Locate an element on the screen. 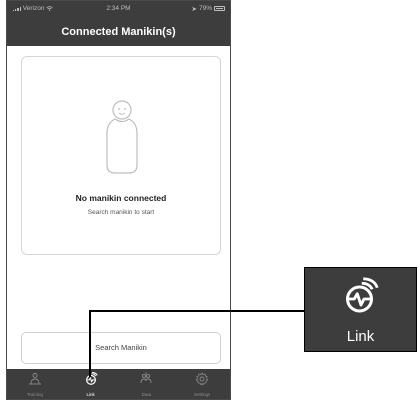 Image resolution: width=418 pixels, height=400 pixels. location-icon: ➤ is located at coordinates (194, 9).